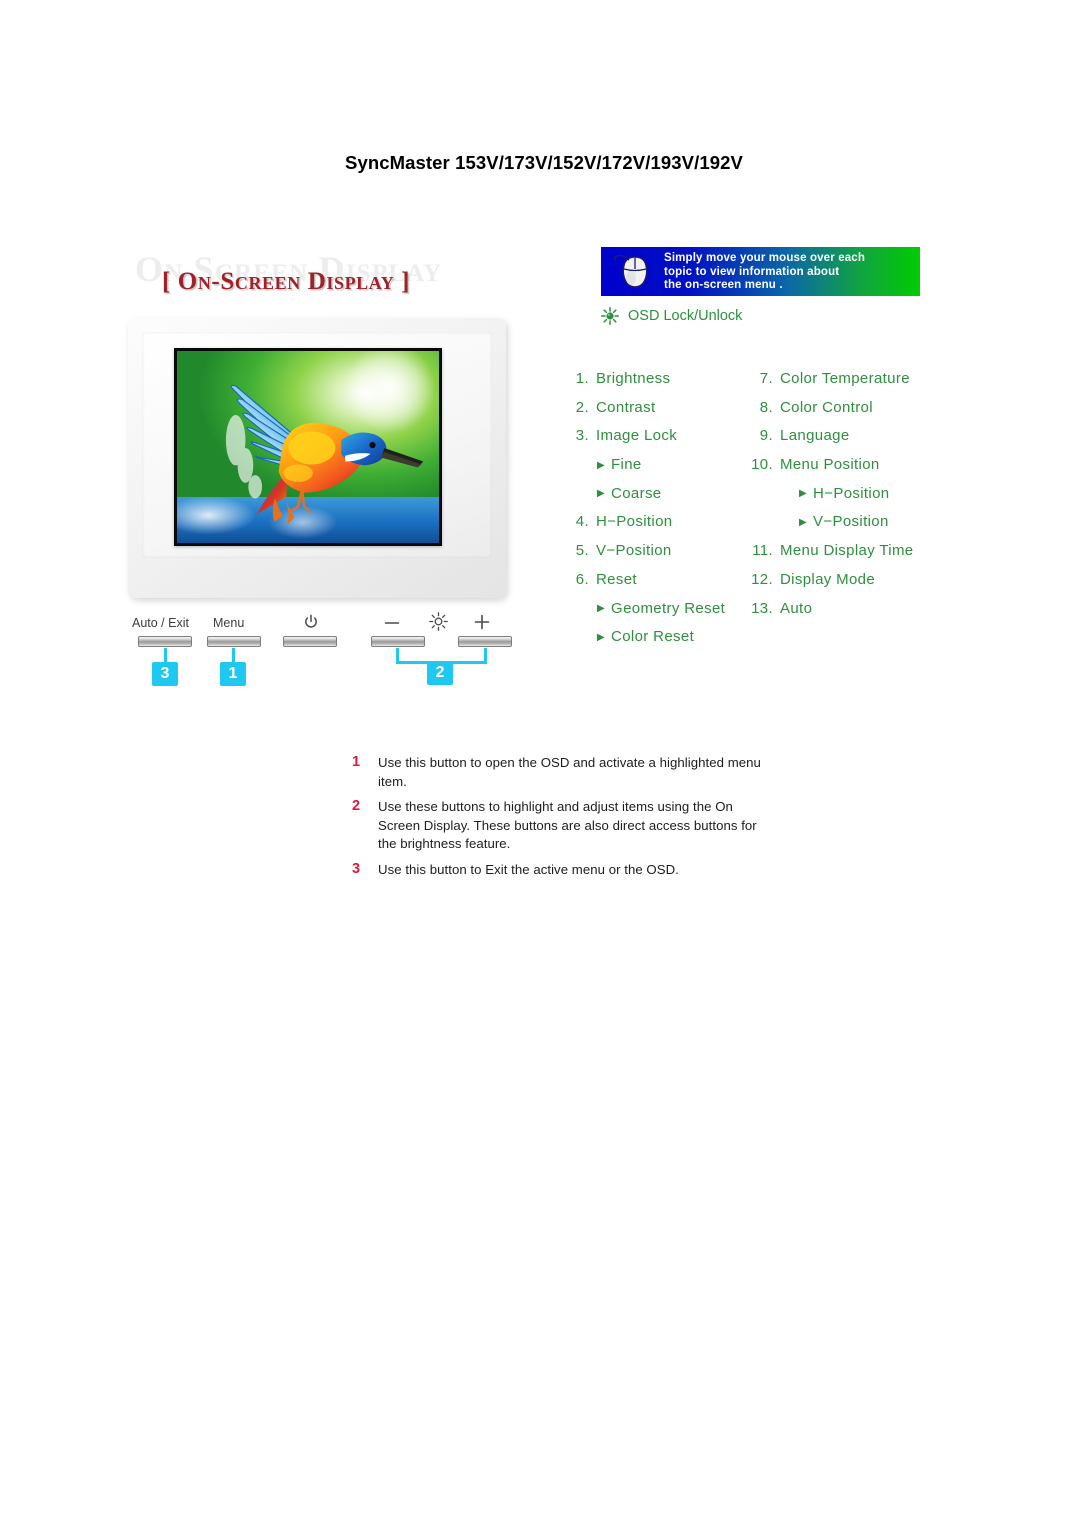  I want to click on osd-menu-item: 6. Reset, so click(660, 585).